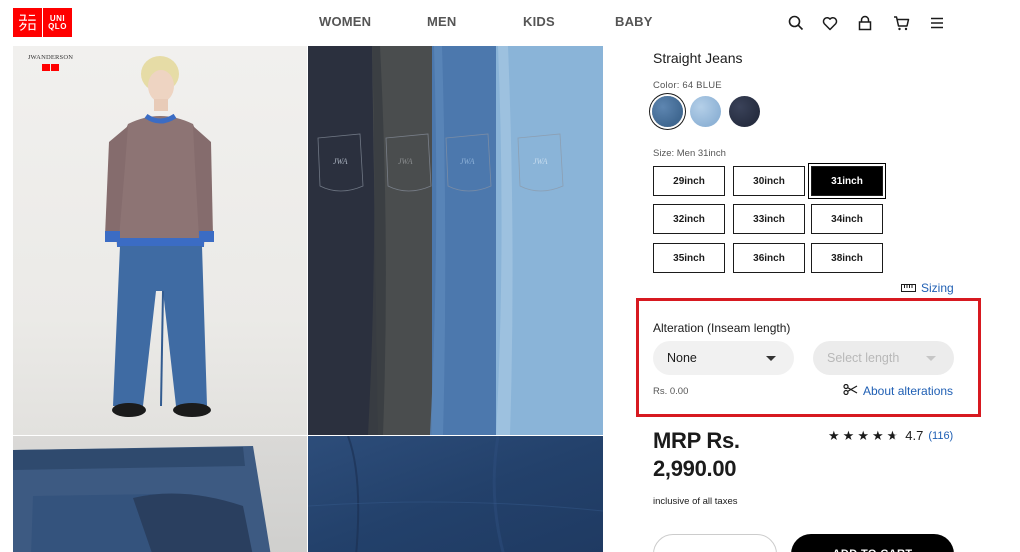 The image size is (1020, 552). Describe the element at coordinates (769, 258) in the screenshot. I see `size-36inch: 36inch` at that location.